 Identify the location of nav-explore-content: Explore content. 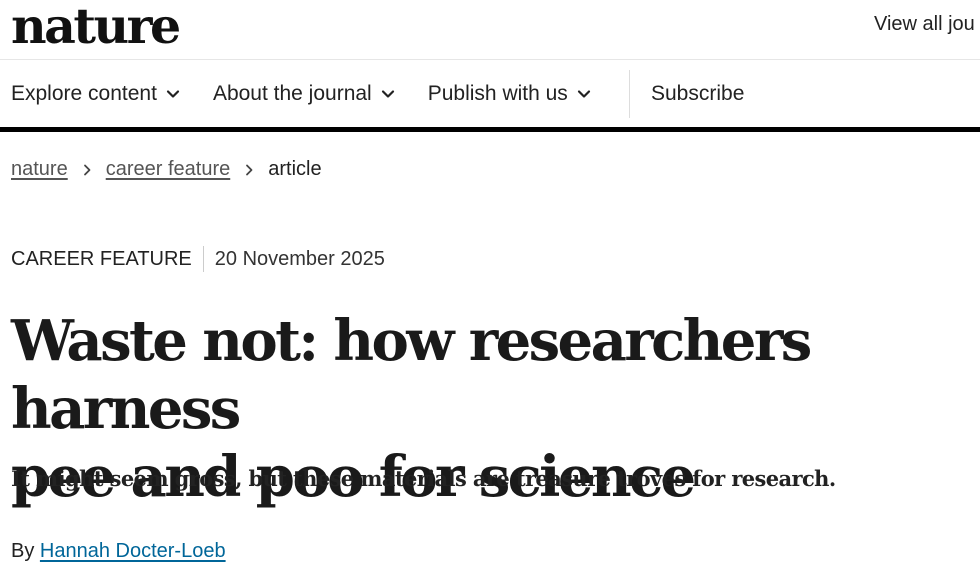
(95, 94).